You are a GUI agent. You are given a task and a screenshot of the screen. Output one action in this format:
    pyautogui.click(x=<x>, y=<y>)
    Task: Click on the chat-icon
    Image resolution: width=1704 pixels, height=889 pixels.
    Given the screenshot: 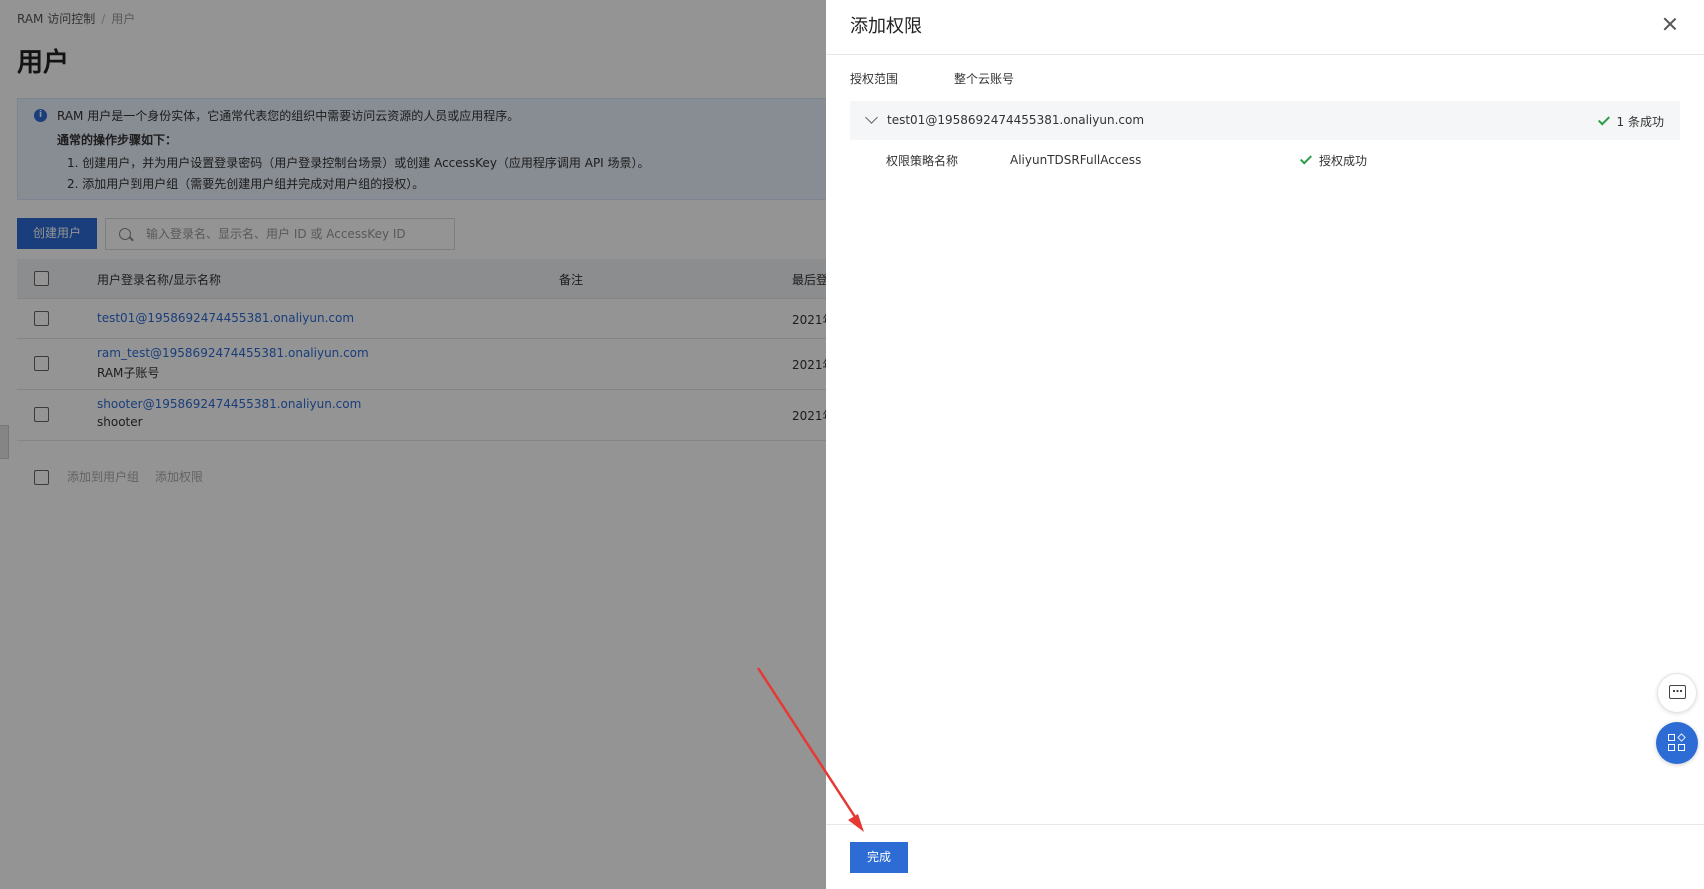 What is the action you would take?
    pyautogui.click(x=1677, y=692)
    